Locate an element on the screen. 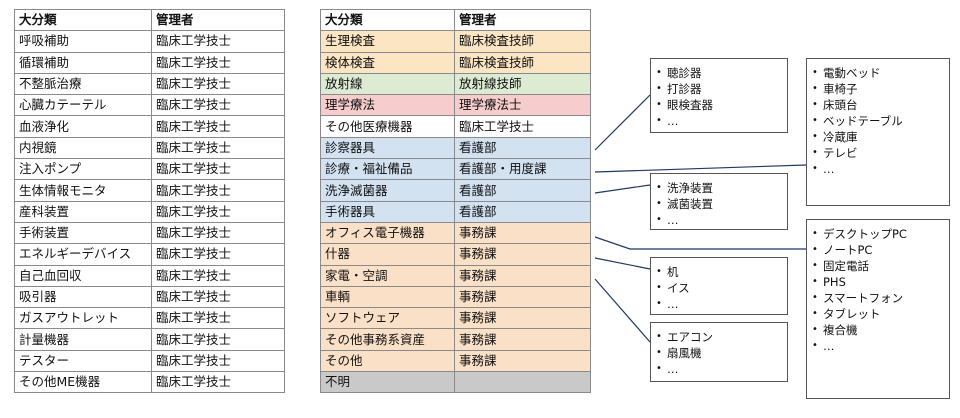 Image resolution: width=960 pixels, height=418 pixels. list-item: 電動ベッド is located at coordinates (880, 73).